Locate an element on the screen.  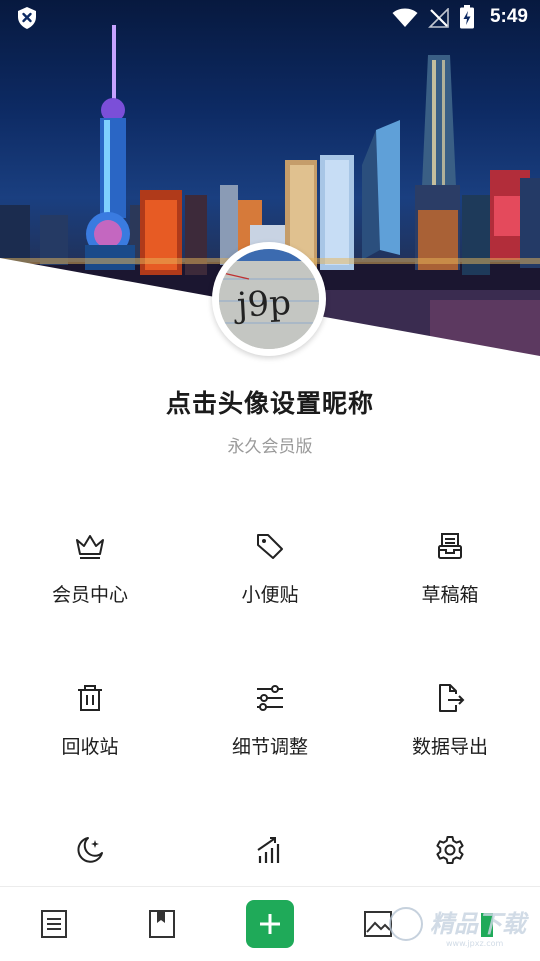
crown-icon is located at coordinates (90, 547).